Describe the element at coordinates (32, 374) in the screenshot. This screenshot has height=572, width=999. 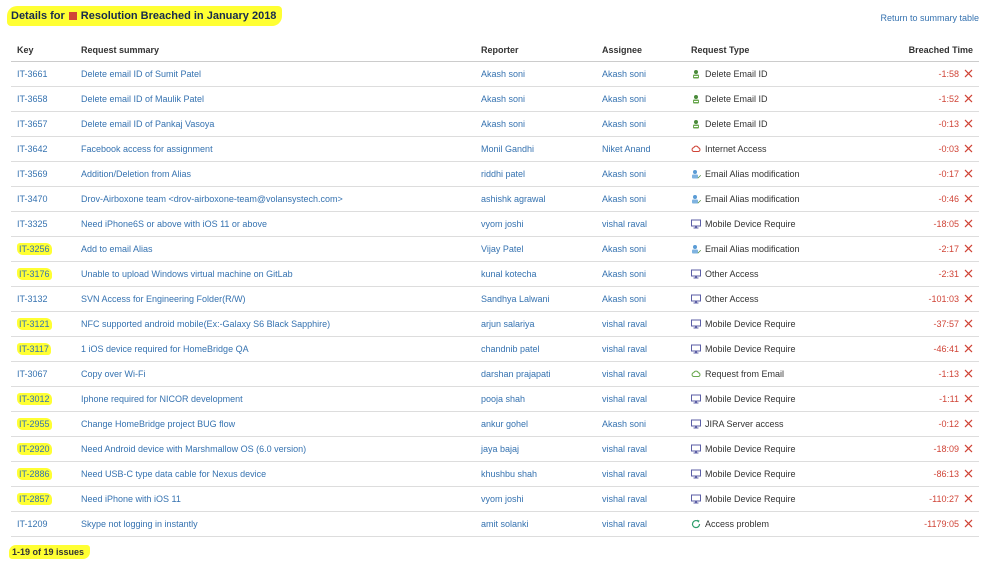
I see `issue-key-link: IT-3067` at that location.